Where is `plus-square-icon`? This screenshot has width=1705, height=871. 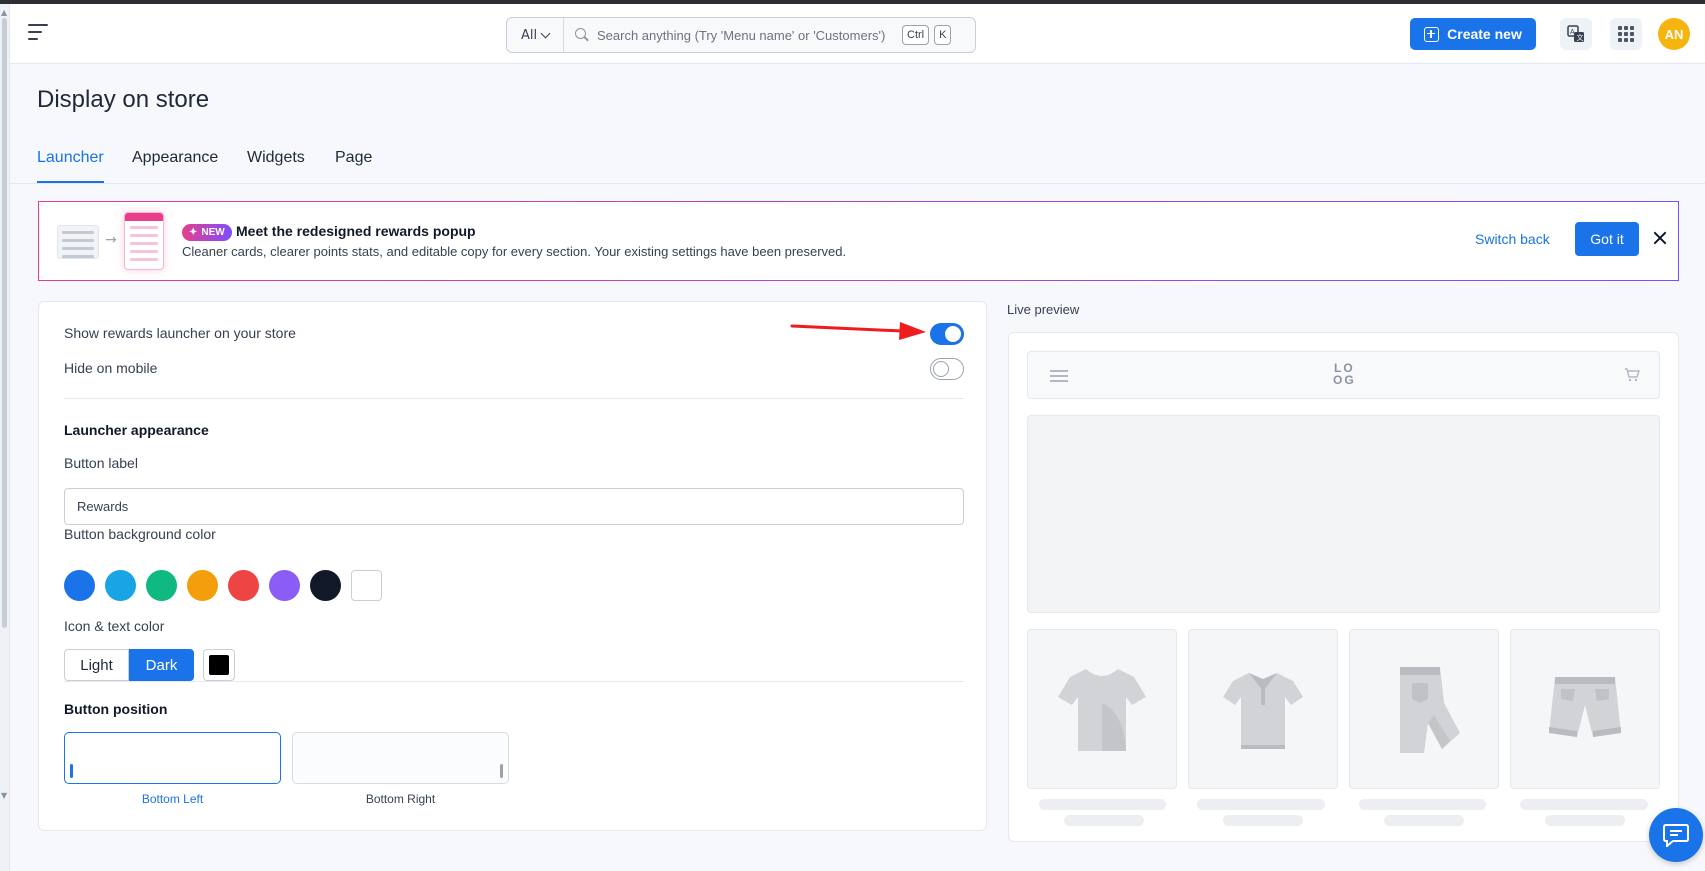 plus-square-icon is located at coordinates (1432, 34).